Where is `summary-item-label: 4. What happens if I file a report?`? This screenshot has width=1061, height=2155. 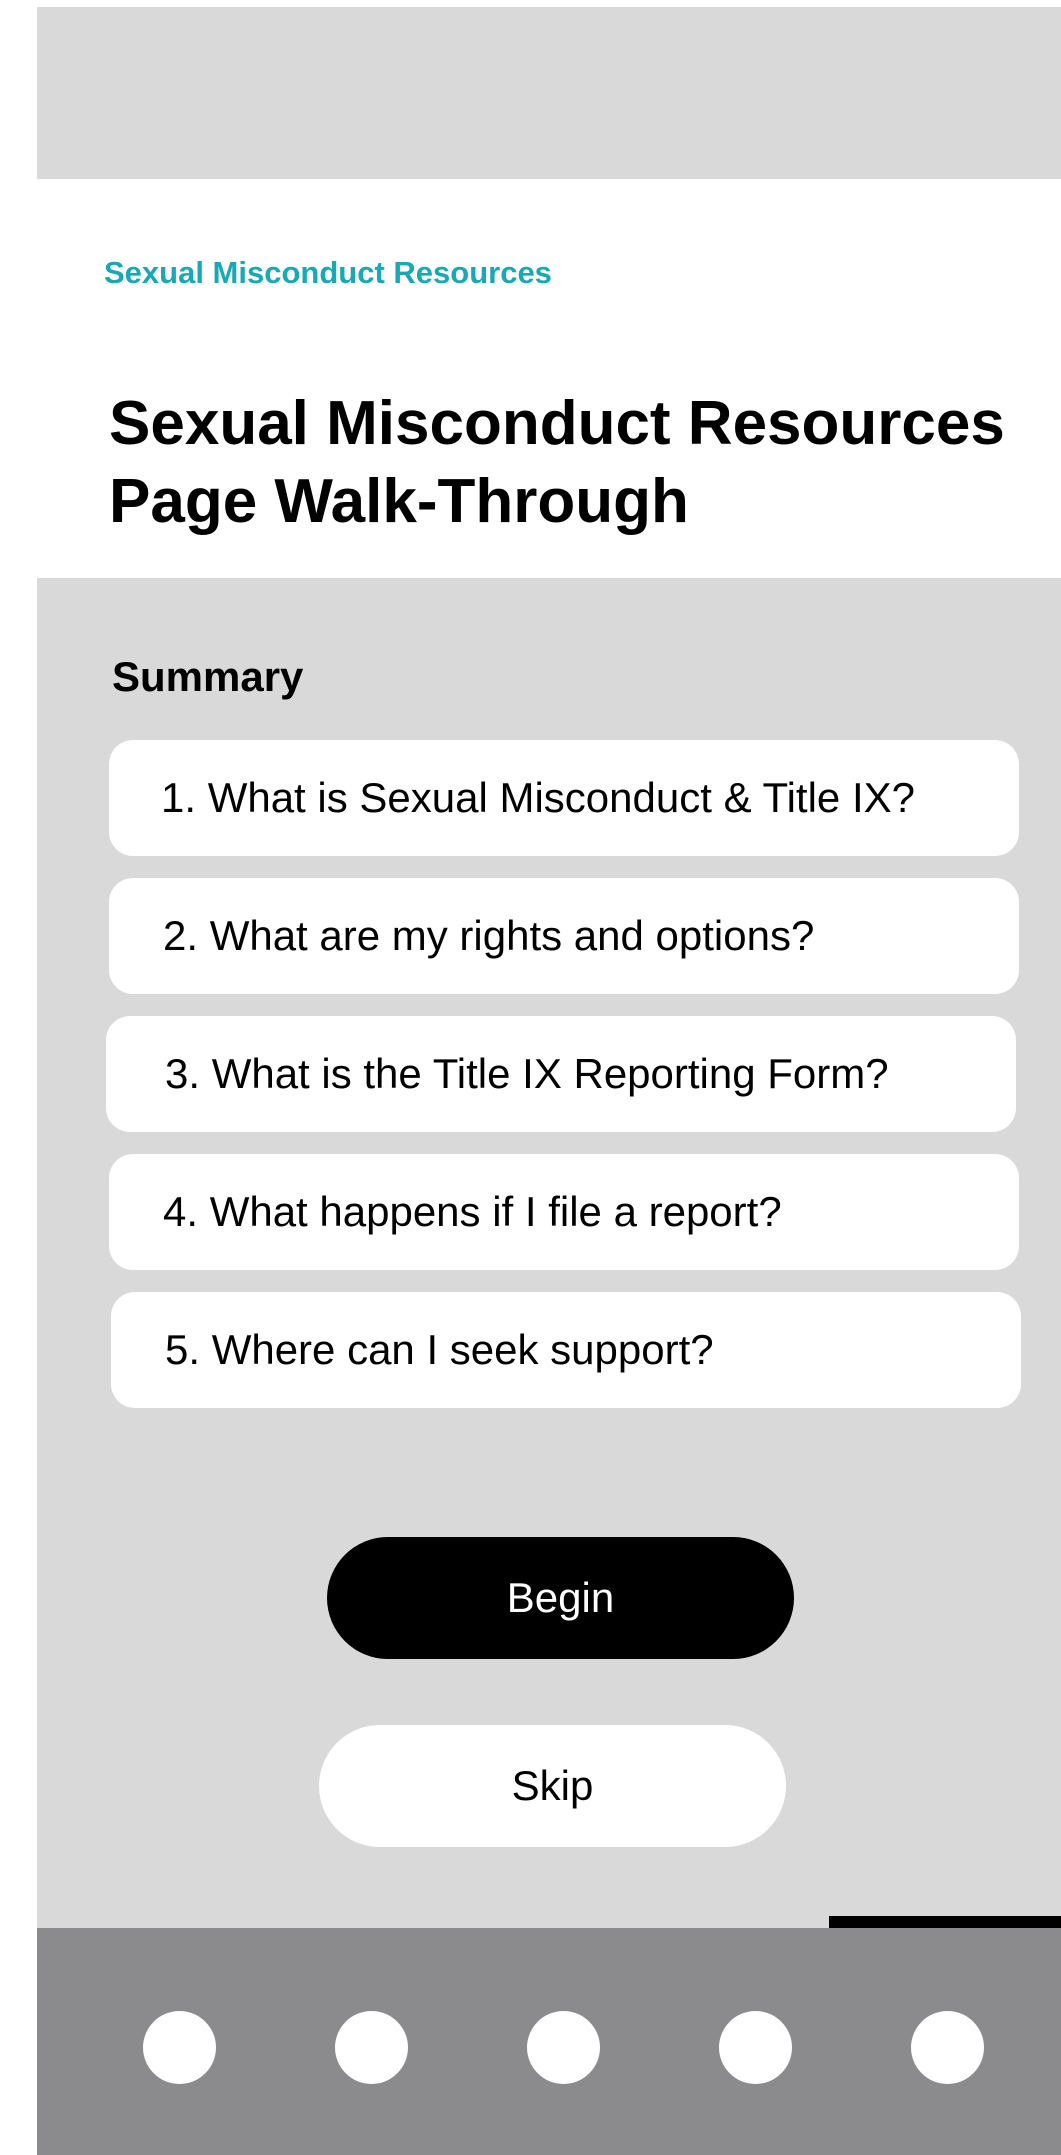
summary-item-label: 4. What happens if I file a report? is located at coordinates (472, 1211).